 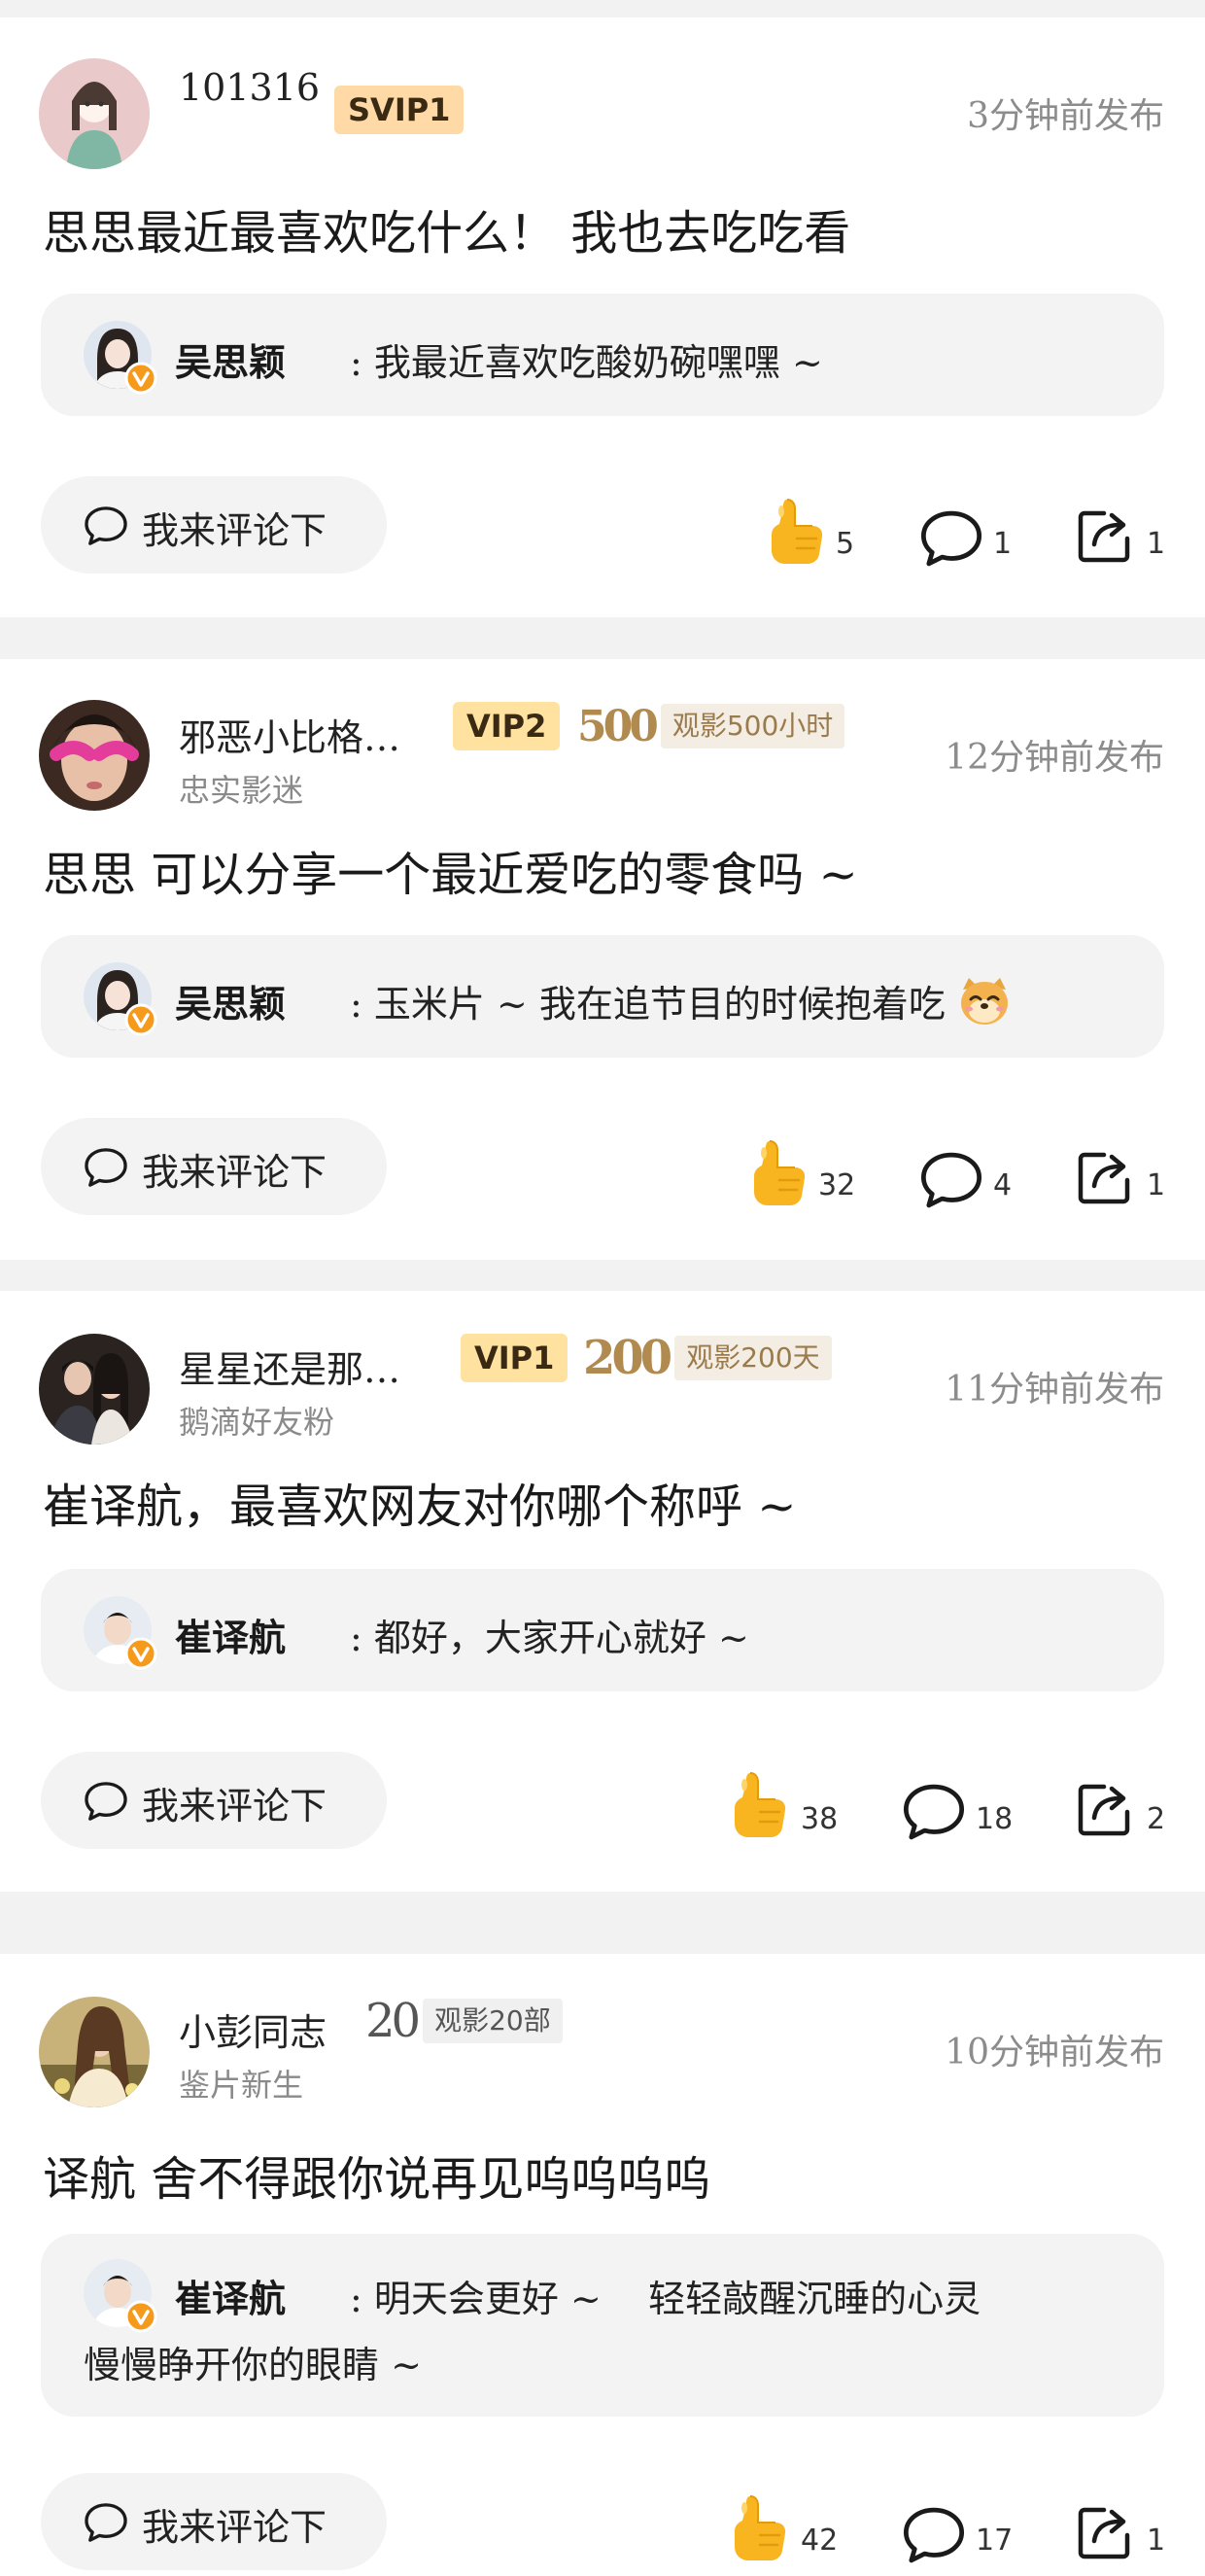 What do you see at coordinates (820, 2541) in the screenshot?
I see `like-count: 42` at bounding box center [820, 2541].